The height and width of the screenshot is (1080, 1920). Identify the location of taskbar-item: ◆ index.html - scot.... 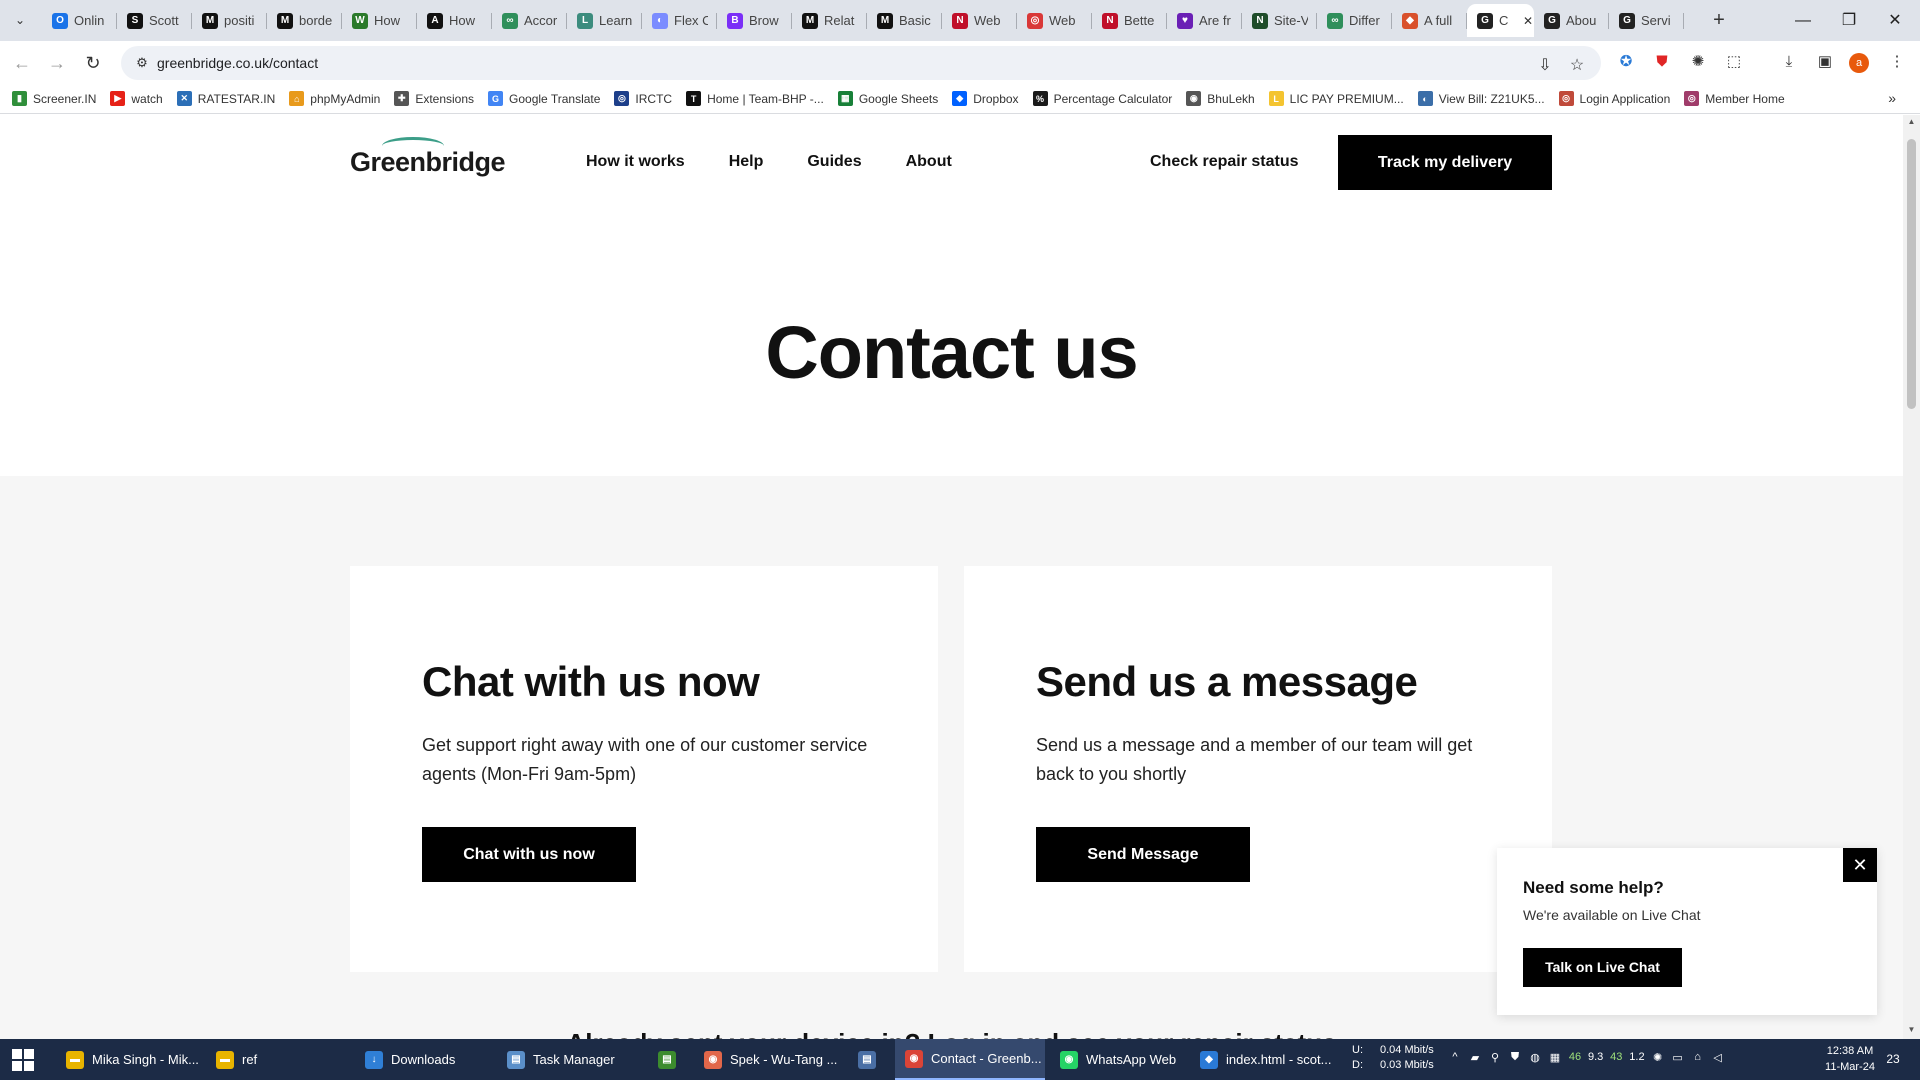
(1265, 1059).